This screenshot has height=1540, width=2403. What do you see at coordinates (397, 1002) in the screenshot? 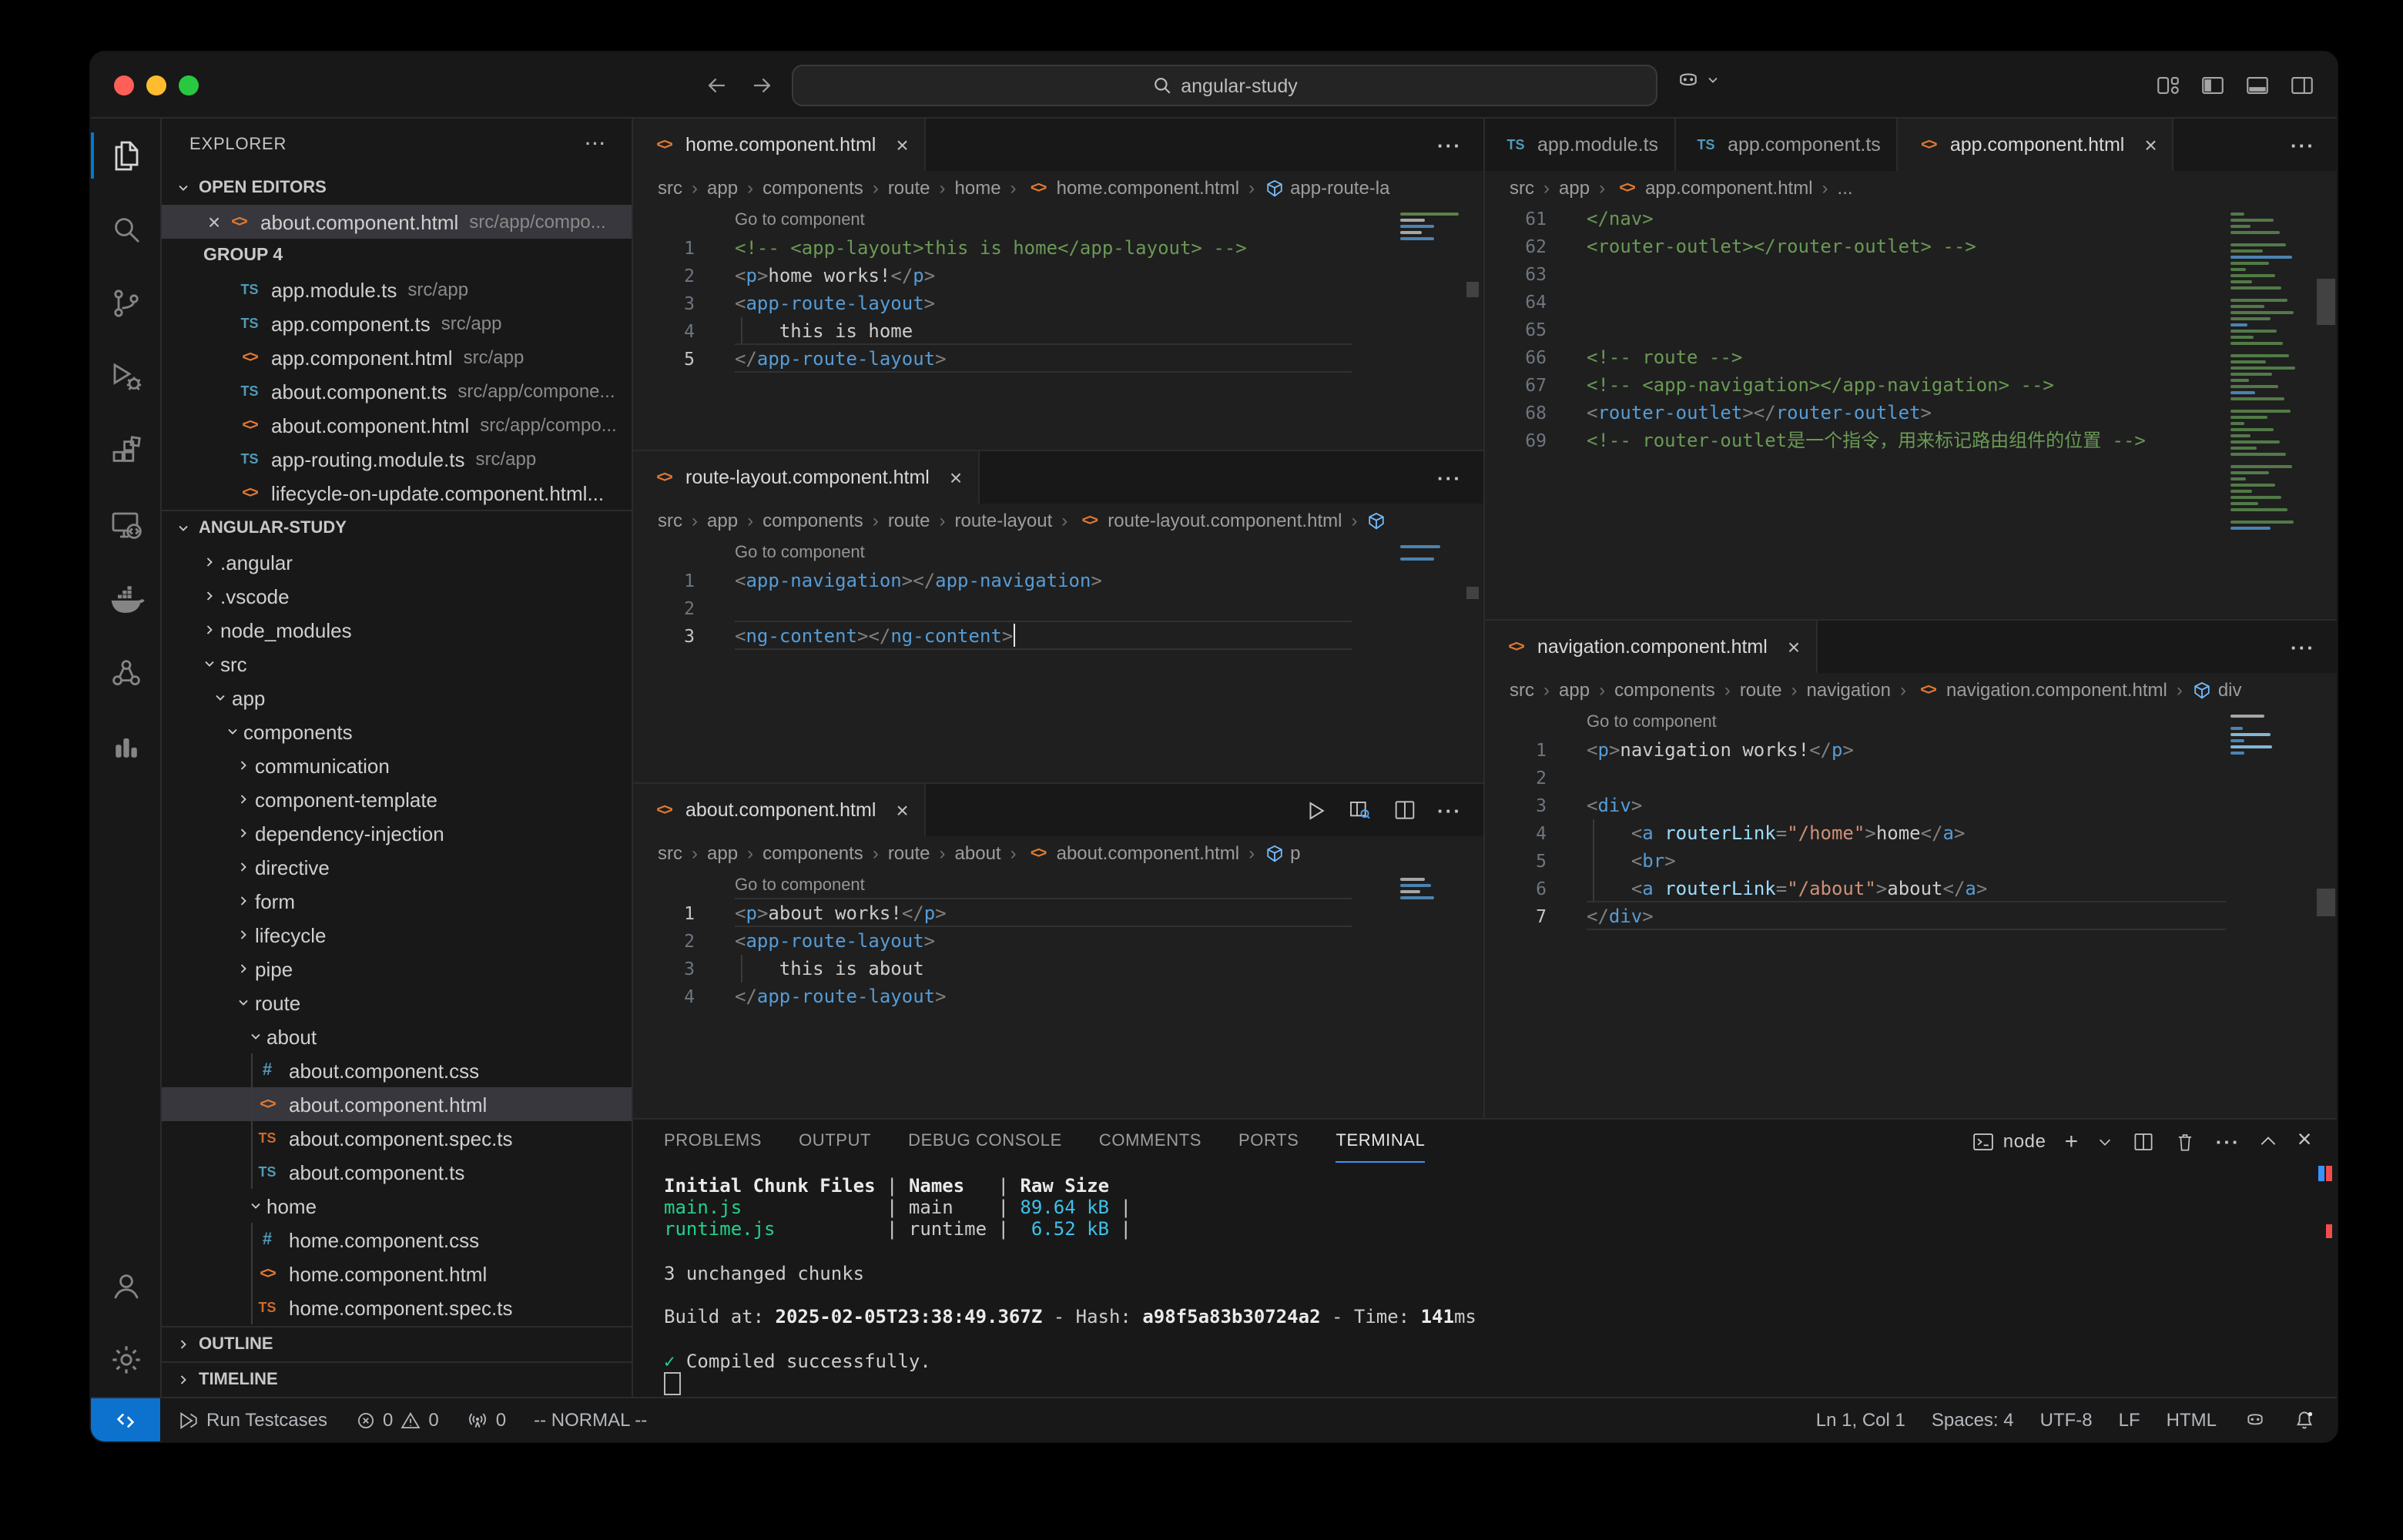
I see `tree-folder-route: route` at bounding box center [397, 1002].